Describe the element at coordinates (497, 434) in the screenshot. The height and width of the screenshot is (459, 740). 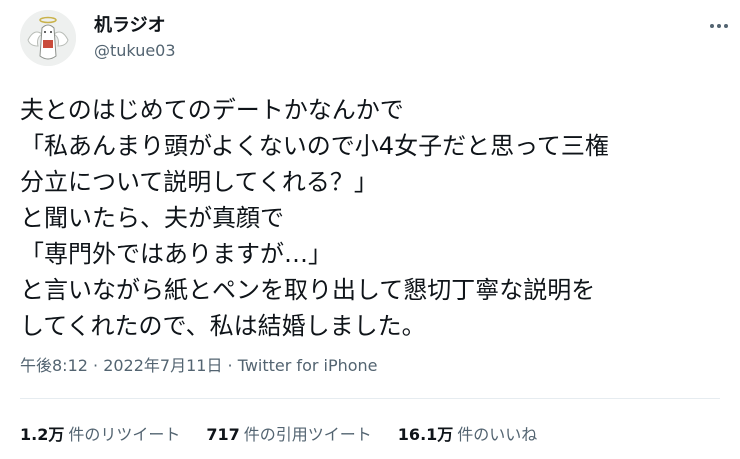
I see `likes-label: 件のいいね` at that location.